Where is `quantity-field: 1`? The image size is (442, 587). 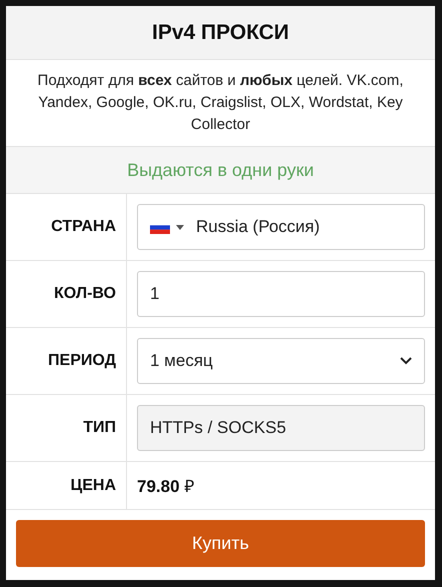
quantity-field: 1 is located at coordinates (281, 294).